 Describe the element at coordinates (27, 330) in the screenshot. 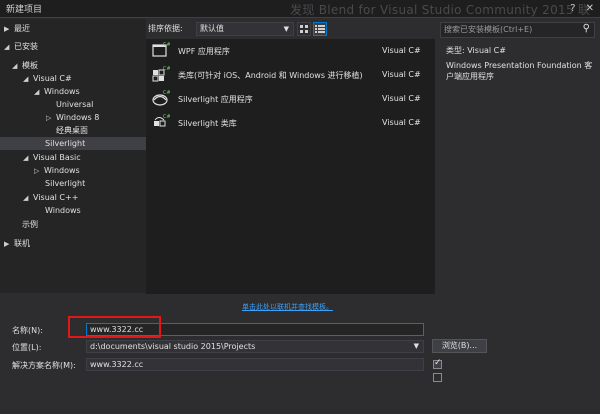

I see `name-label: 名称(N):` at that location.